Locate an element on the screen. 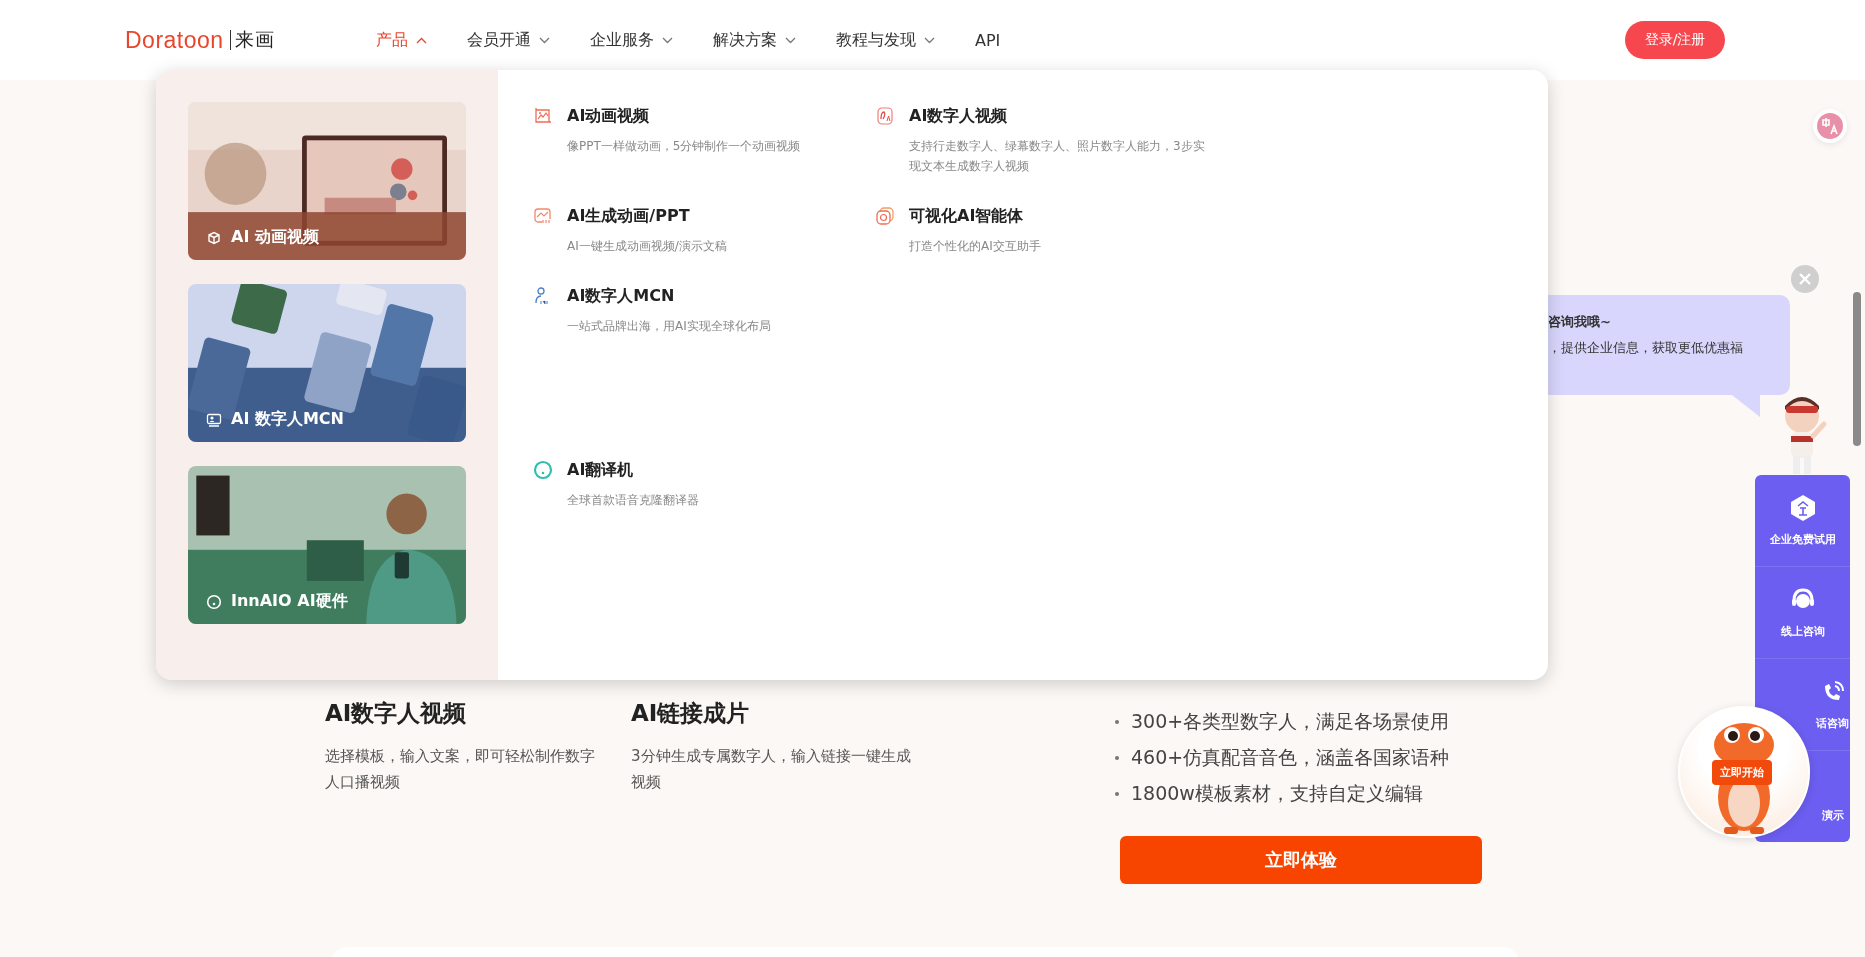  menu-item-description: 打造个性化的AI交互助手 is located at coordinates (975, 246).